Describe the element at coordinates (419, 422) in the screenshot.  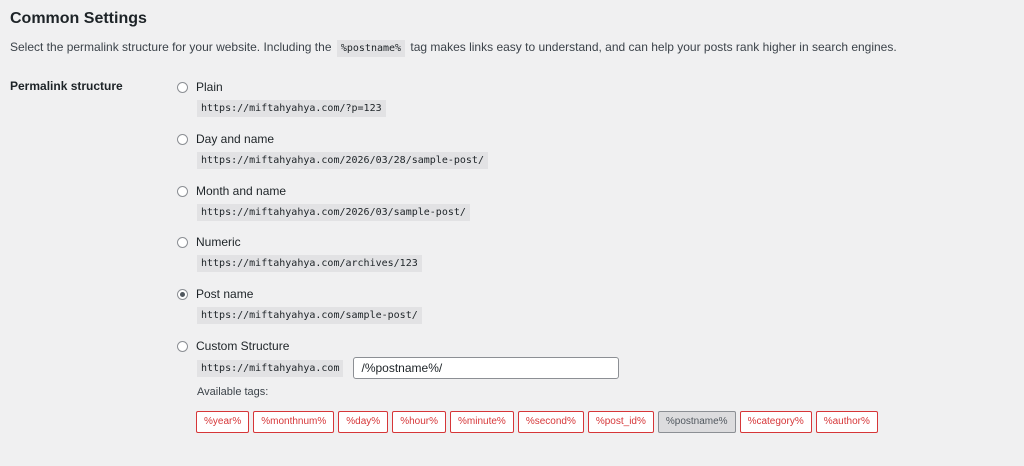
I see `tag-button-hour: %hour%` at that location.